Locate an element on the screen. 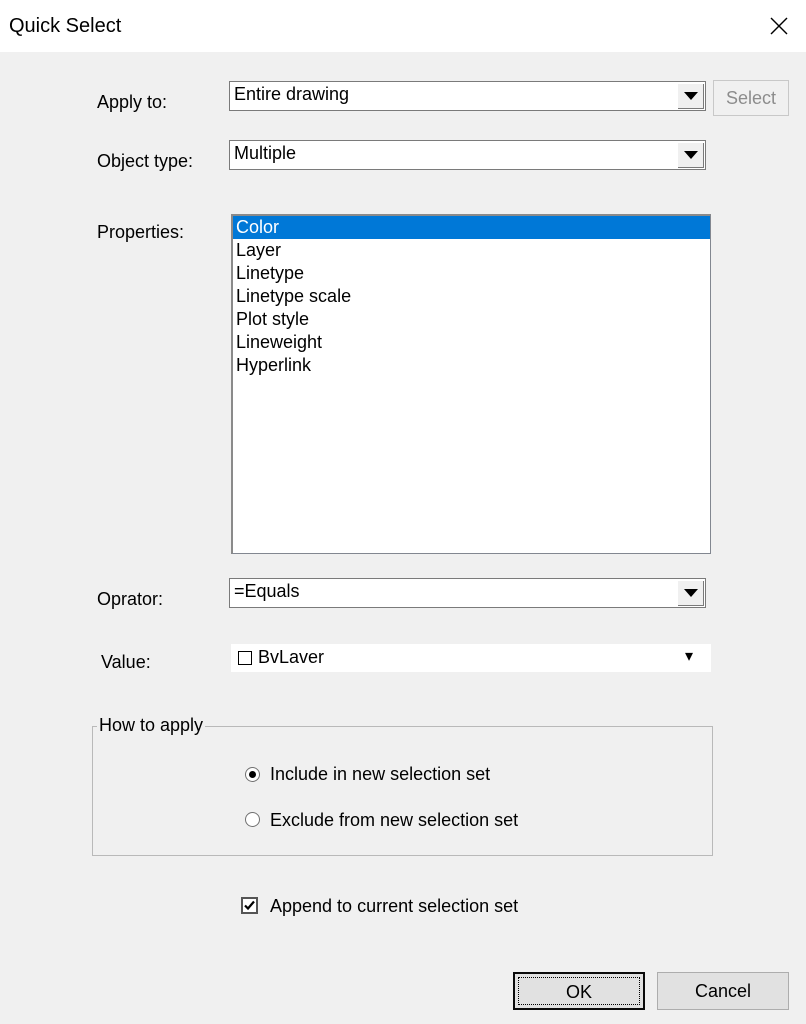 This screenshot has width=806, height=1024. list-item: Plot style is located at coordinates (471, 319).